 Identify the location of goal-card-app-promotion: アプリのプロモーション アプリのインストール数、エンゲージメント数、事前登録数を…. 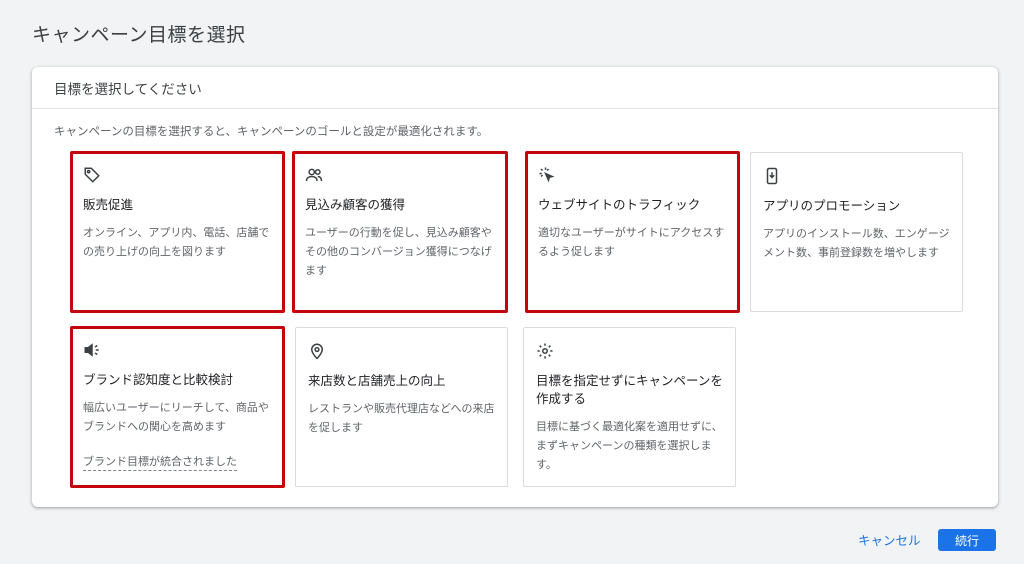
(856, 232).